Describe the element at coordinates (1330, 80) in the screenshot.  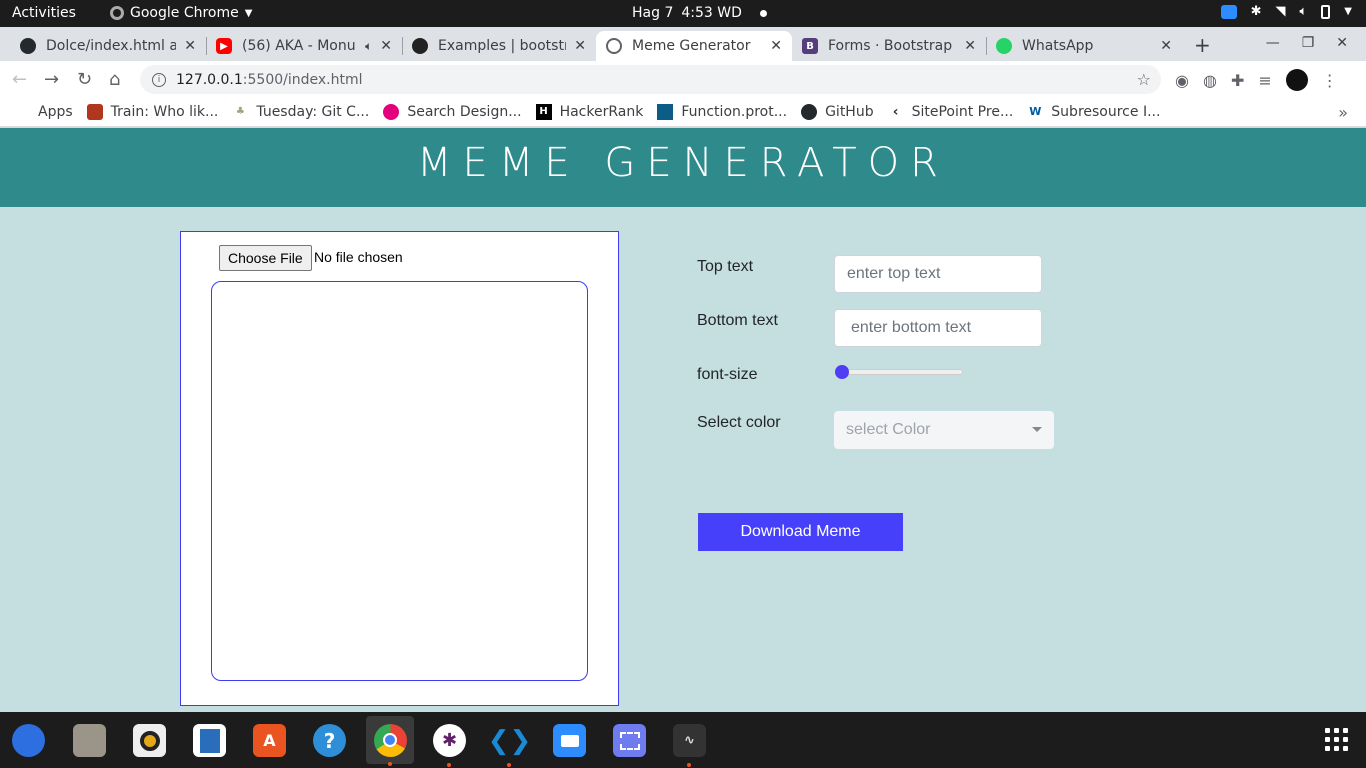
I see `menu-dots-icon: ⋮` at that location.